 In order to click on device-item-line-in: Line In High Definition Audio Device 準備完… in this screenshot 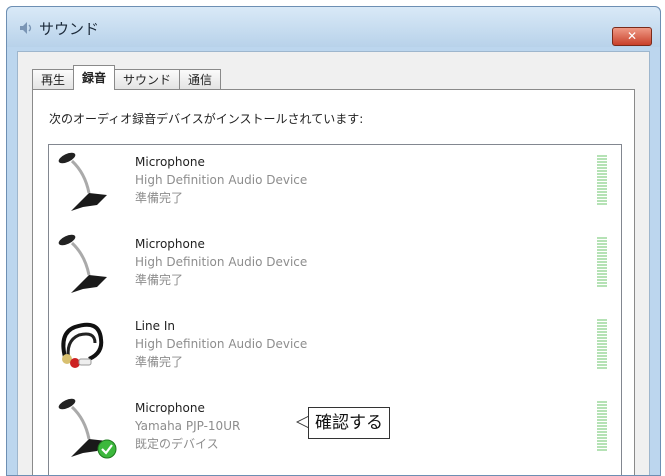, I will do `click(335, 350)`.